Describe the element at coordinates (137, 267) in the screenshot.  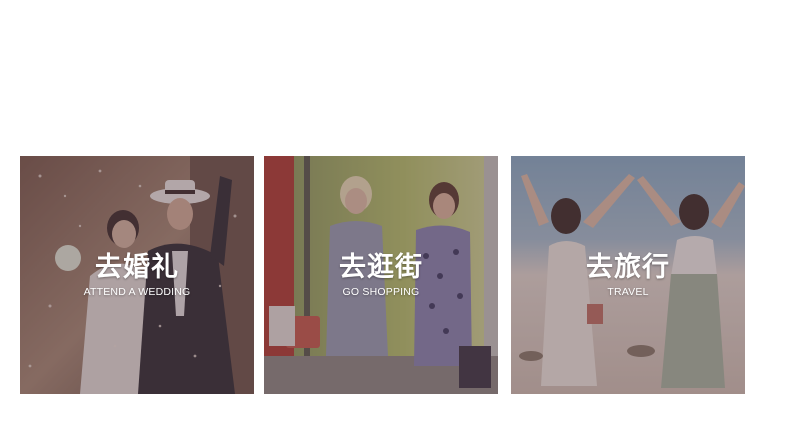
I see `card-title: 去婚礼` at that location.